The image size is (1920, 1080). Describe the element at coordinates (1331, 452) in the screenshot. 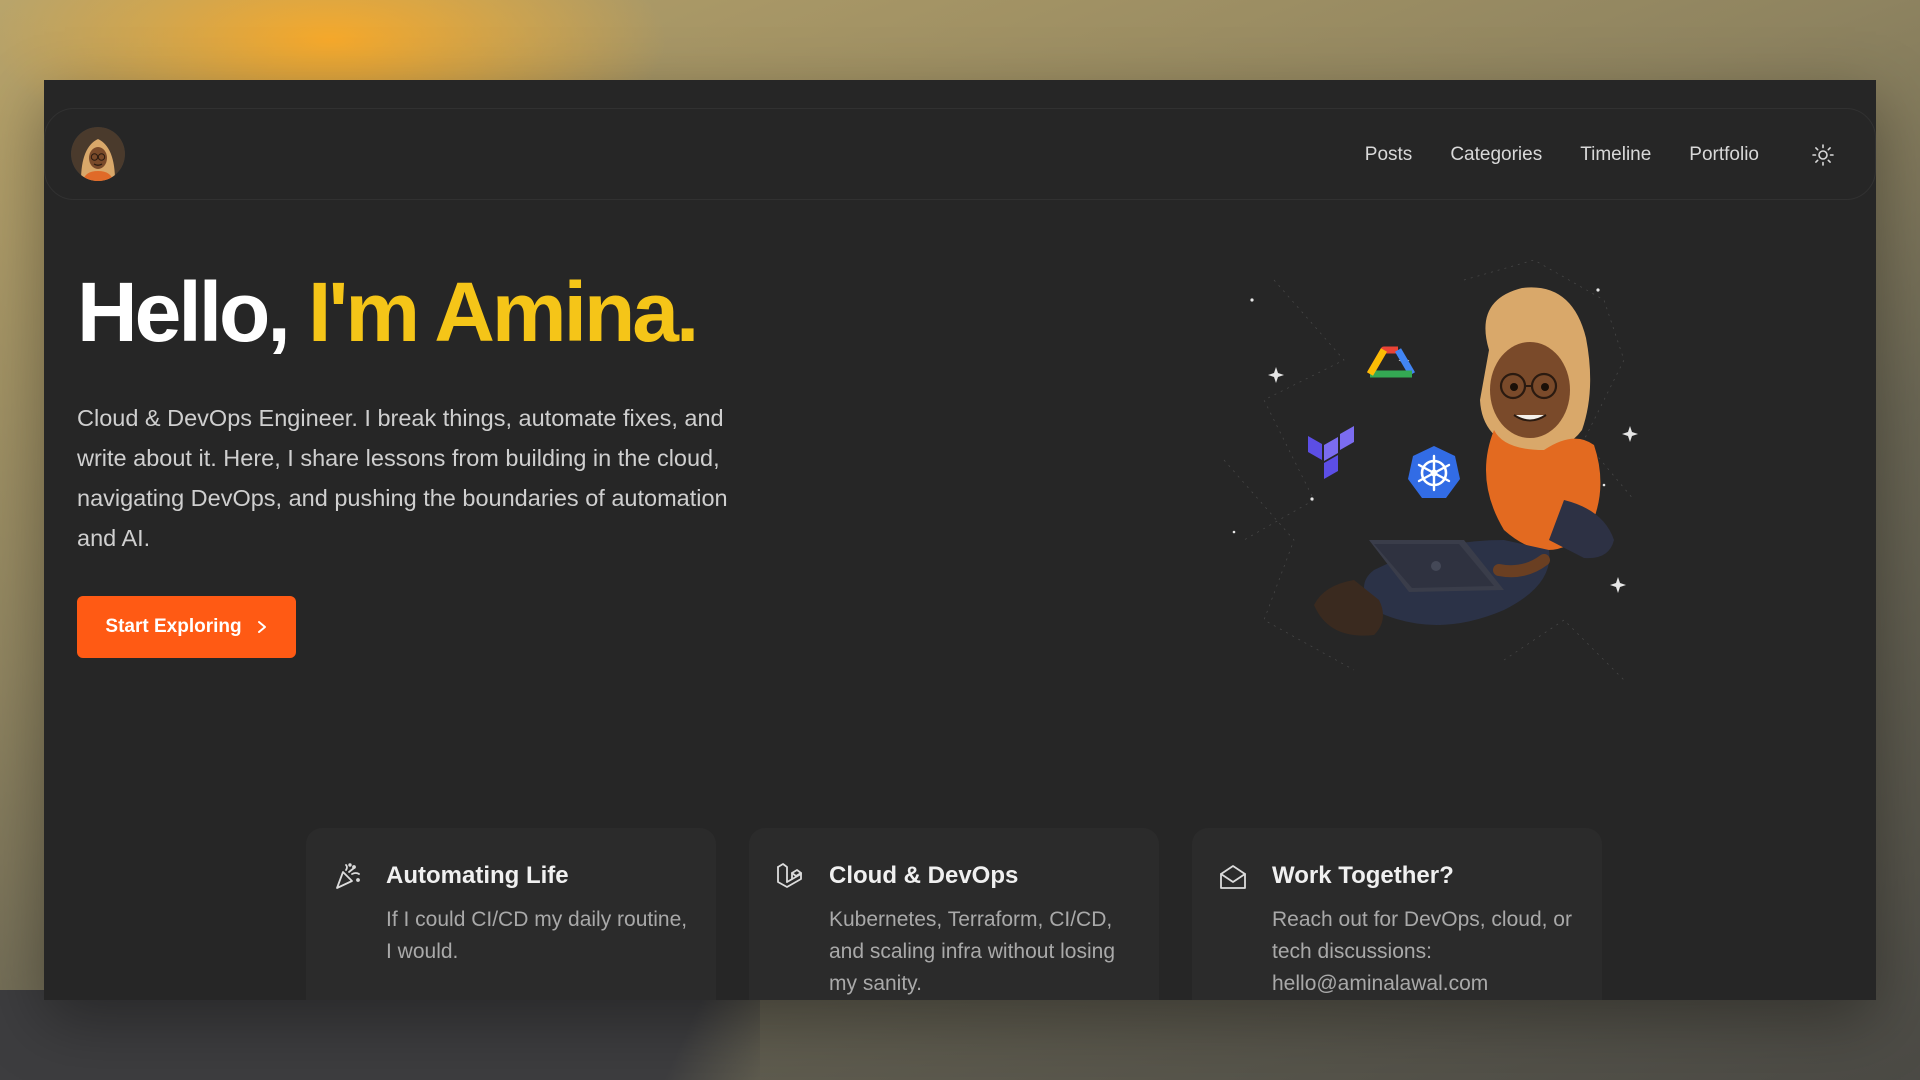

I see `terraform-logo` at that location.